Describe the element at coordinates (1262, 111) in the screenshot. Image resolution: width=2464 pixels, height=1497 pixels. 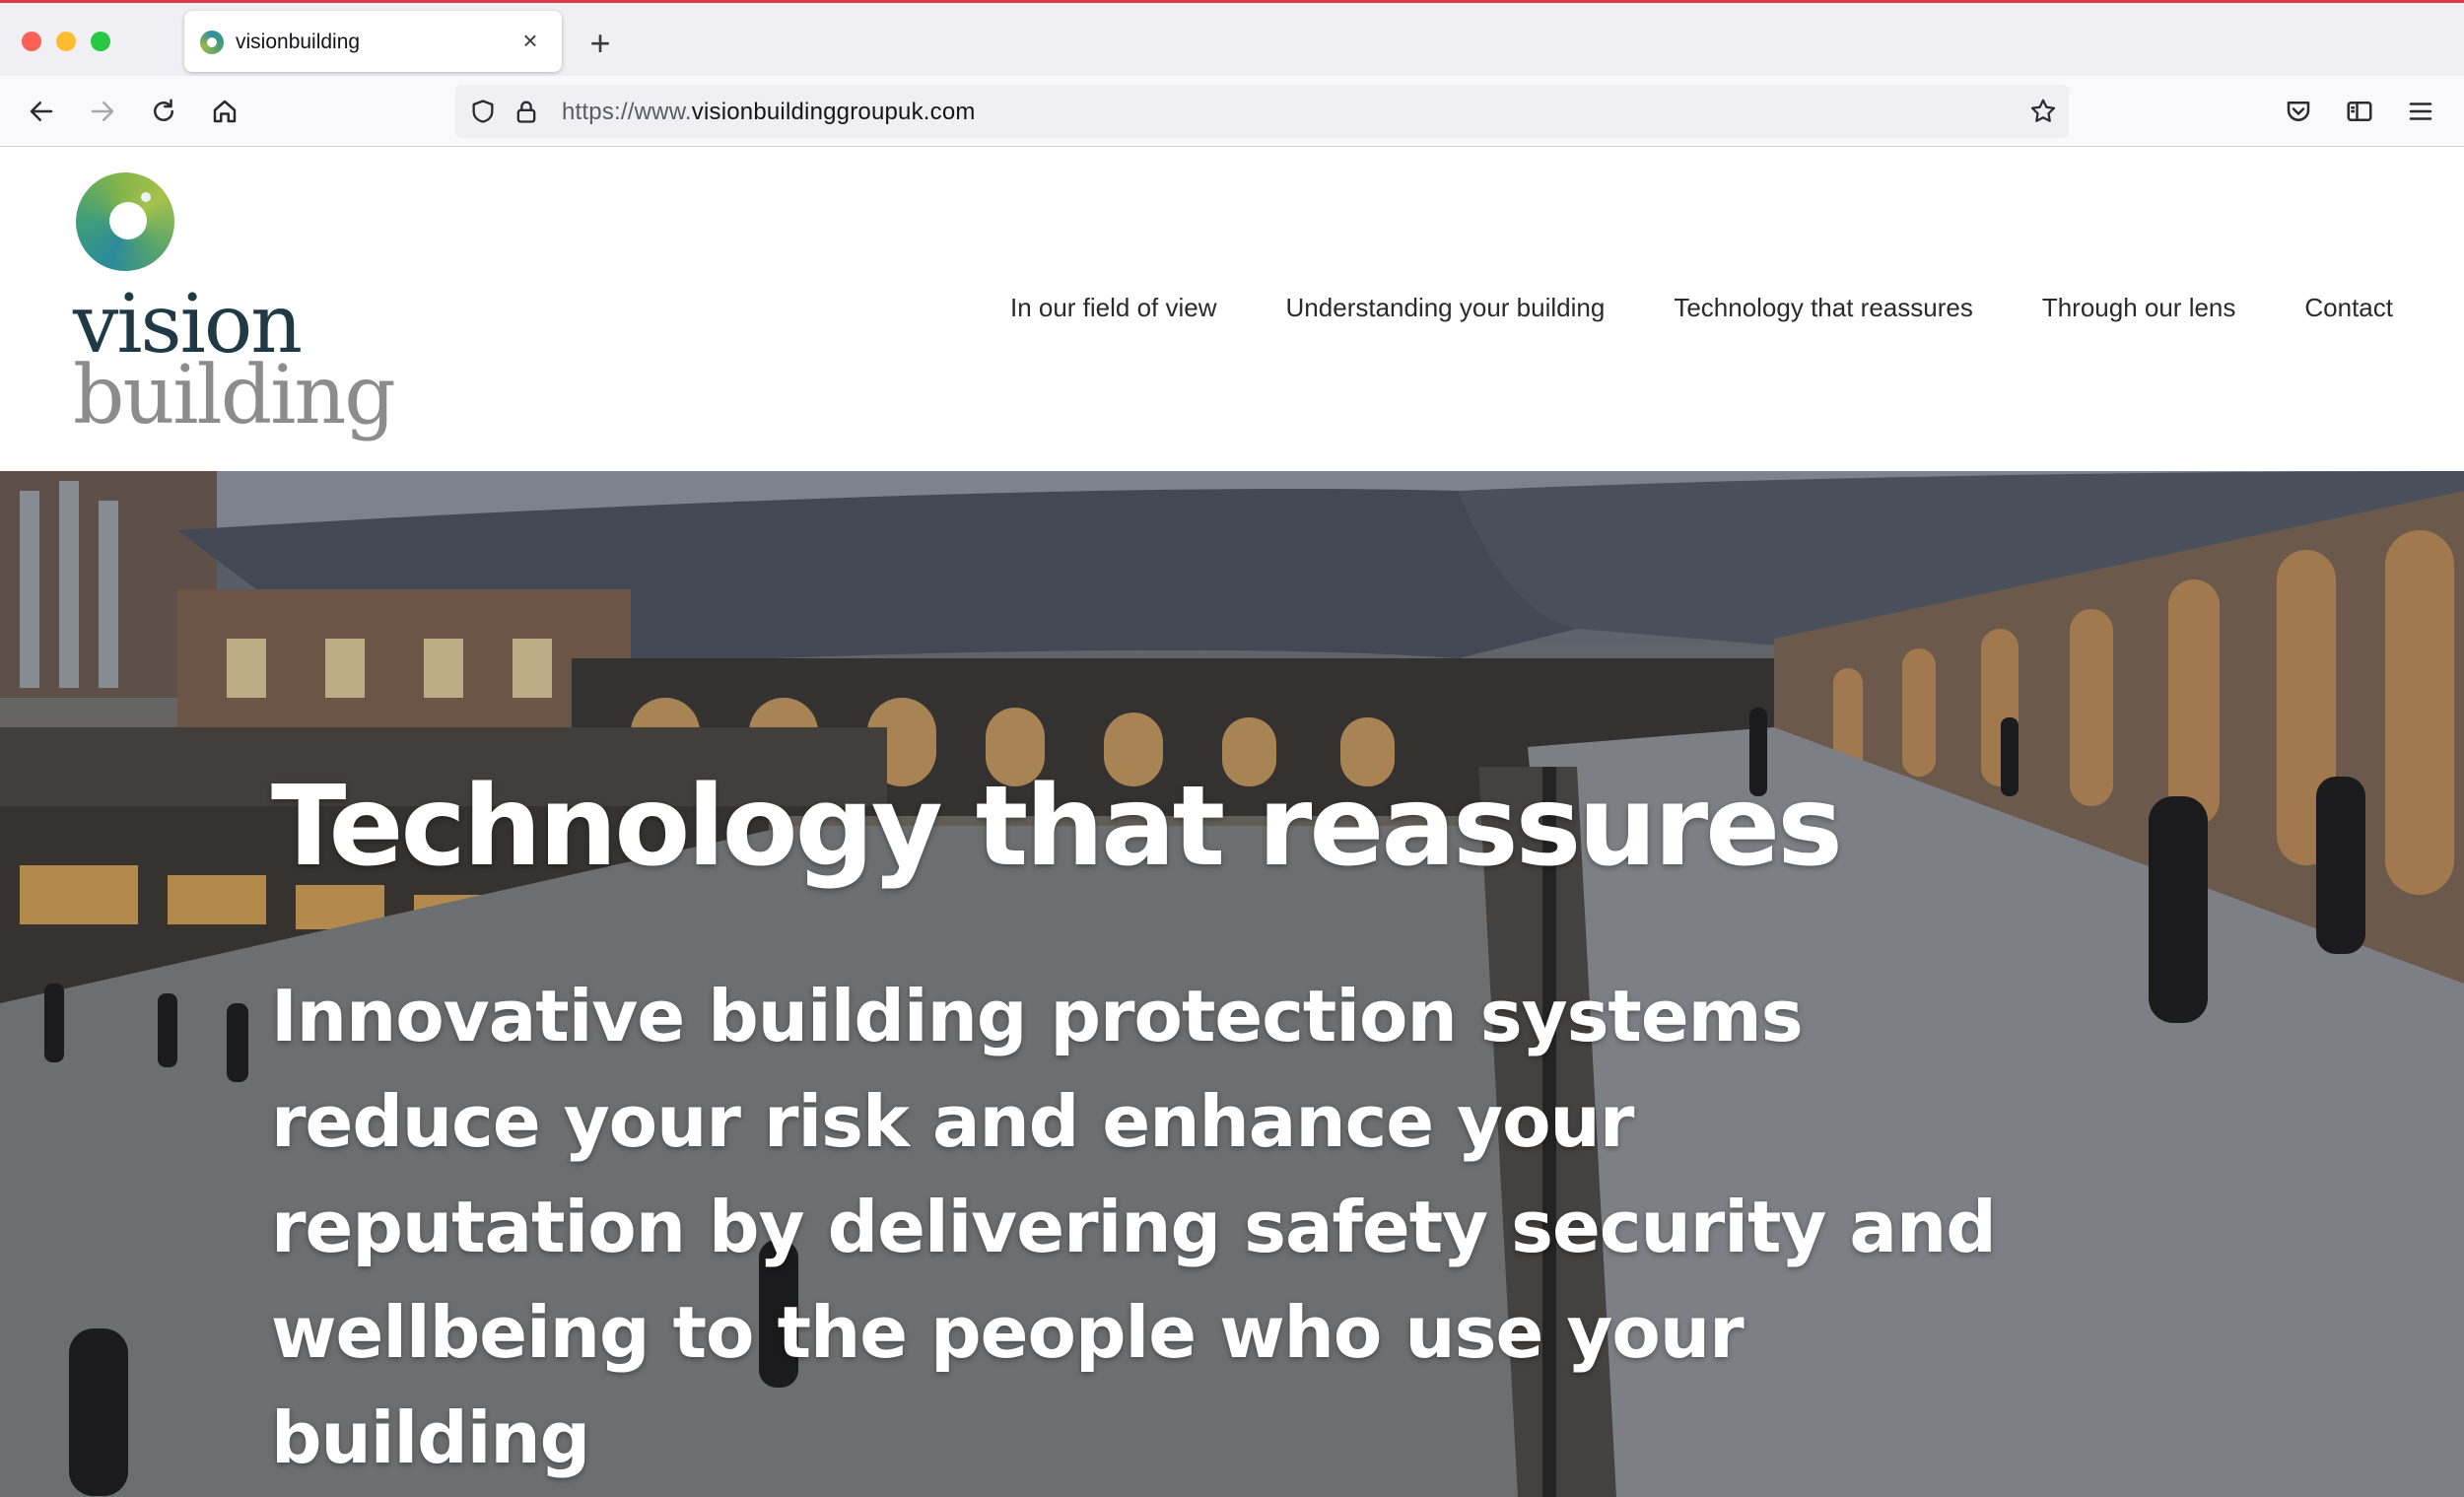
I see `address-bar: https://www.visionbuildinggroupuk.com` at that location.